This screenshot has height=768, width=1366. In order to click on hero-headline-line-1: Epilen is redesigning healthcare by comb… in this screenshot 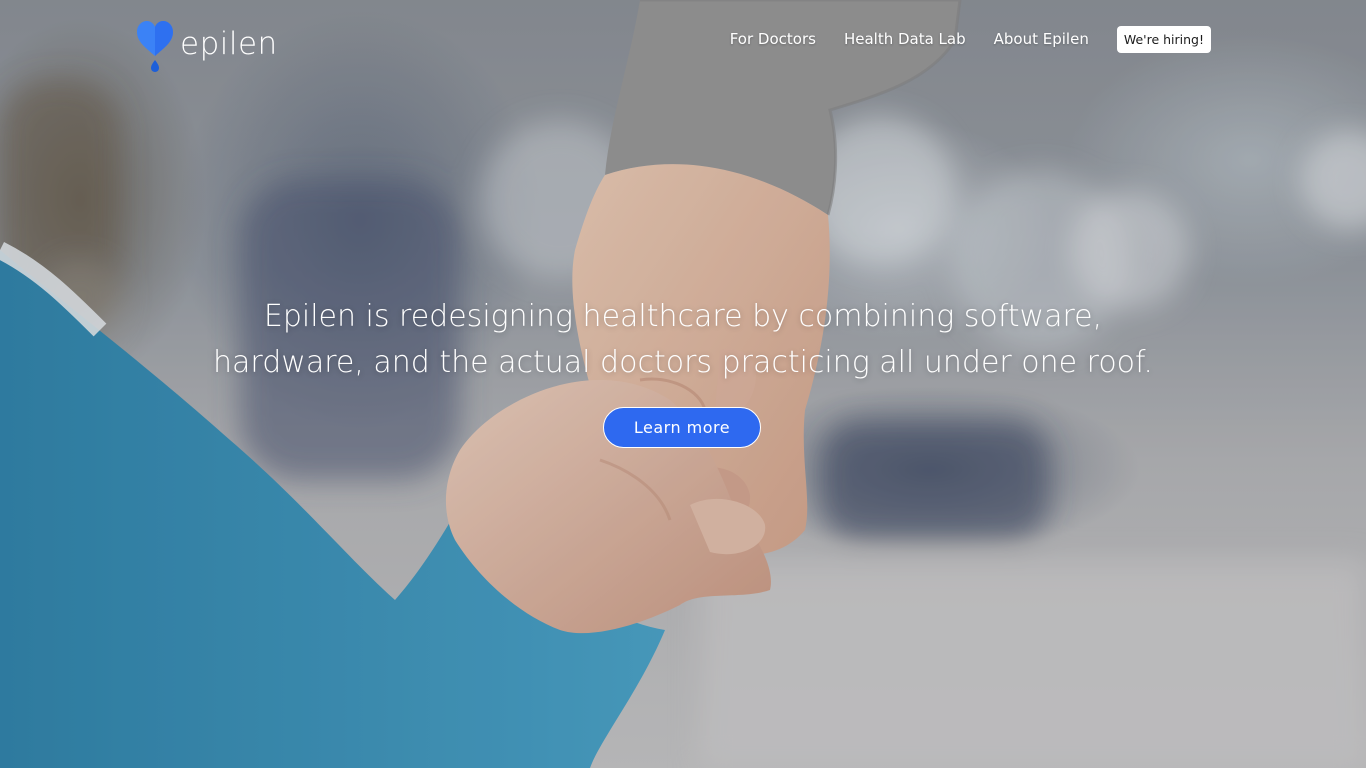, I will do `click(683, 316)`.